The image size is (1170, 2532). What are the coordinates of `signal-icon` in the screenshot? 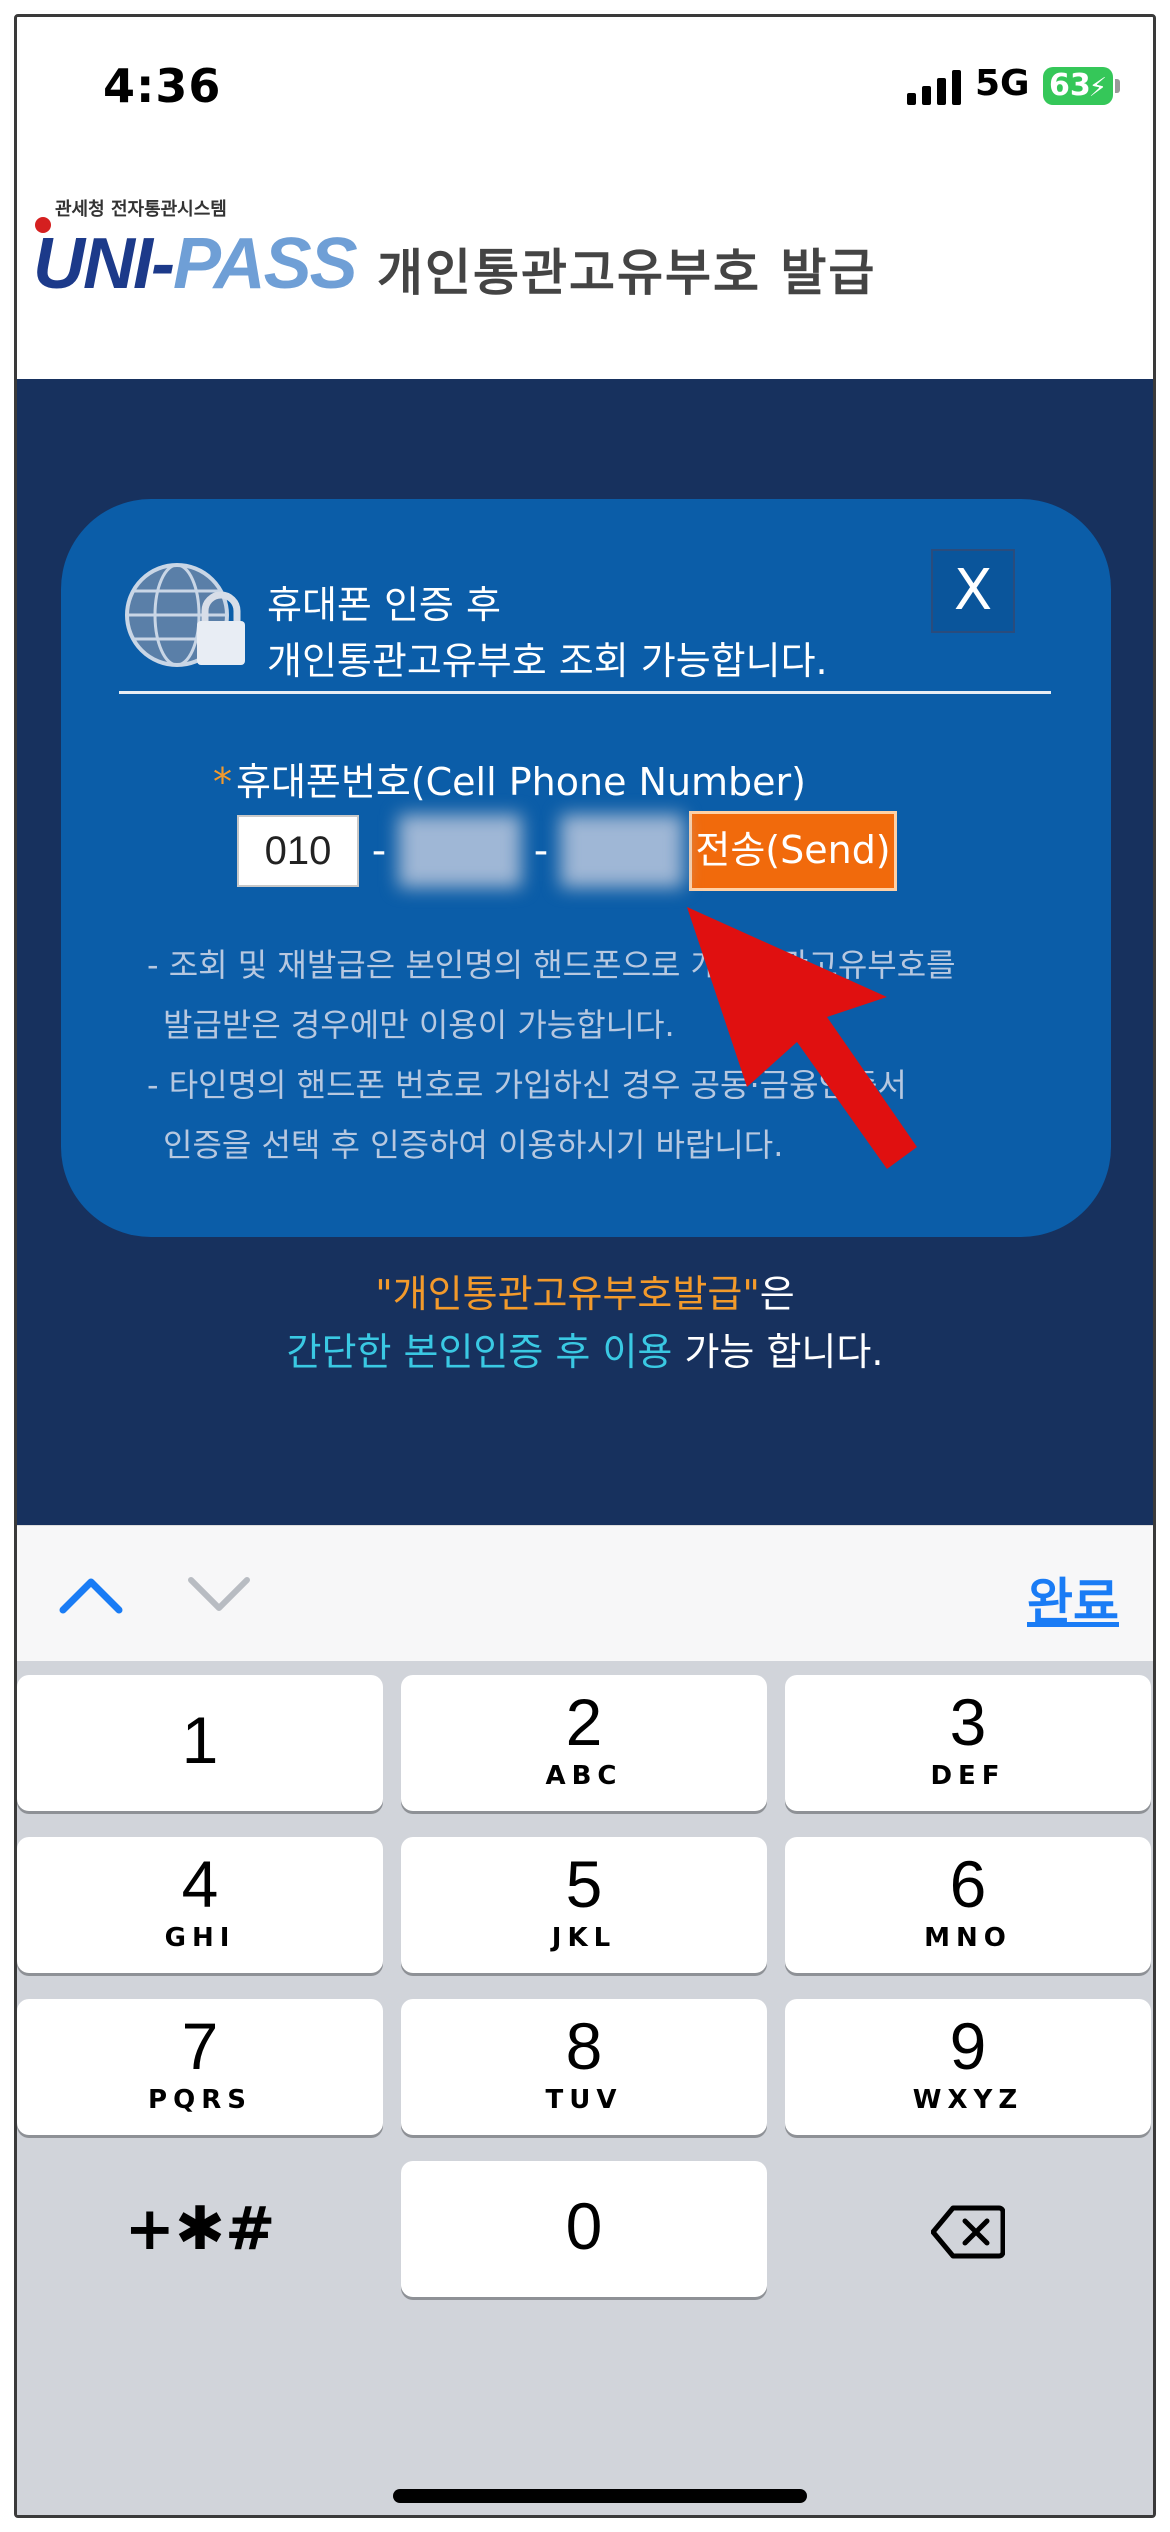 It's located at (934, 87).